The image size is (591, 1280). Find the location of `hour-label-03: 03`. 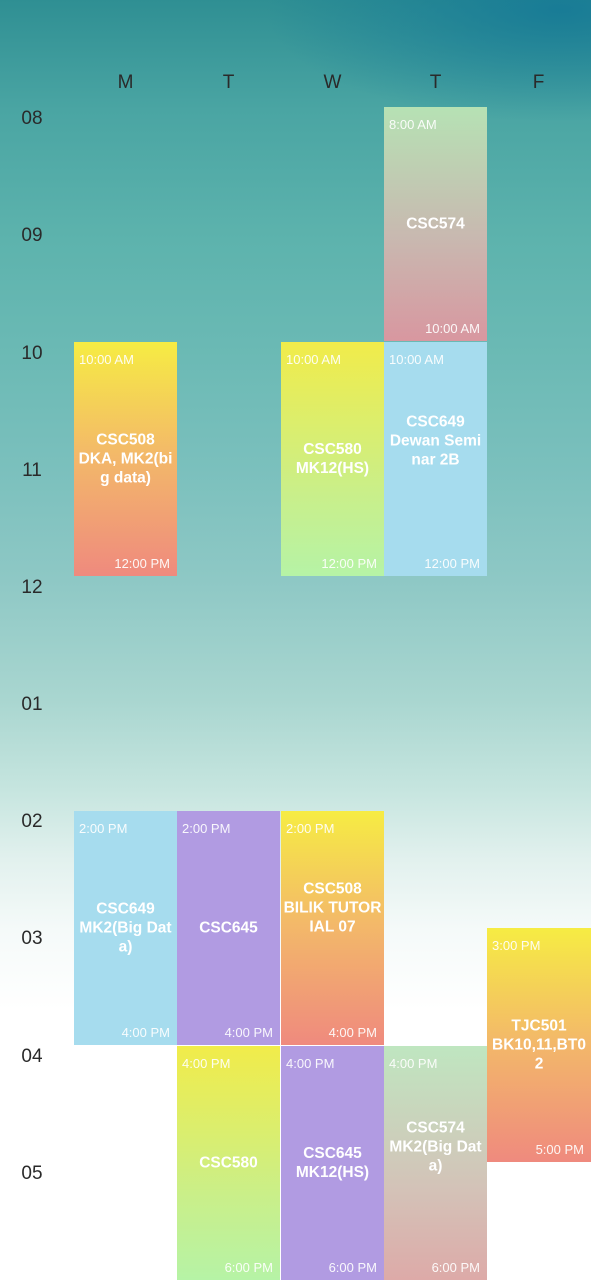

hour-label-03: 03 is located at coordinates (32, 938).